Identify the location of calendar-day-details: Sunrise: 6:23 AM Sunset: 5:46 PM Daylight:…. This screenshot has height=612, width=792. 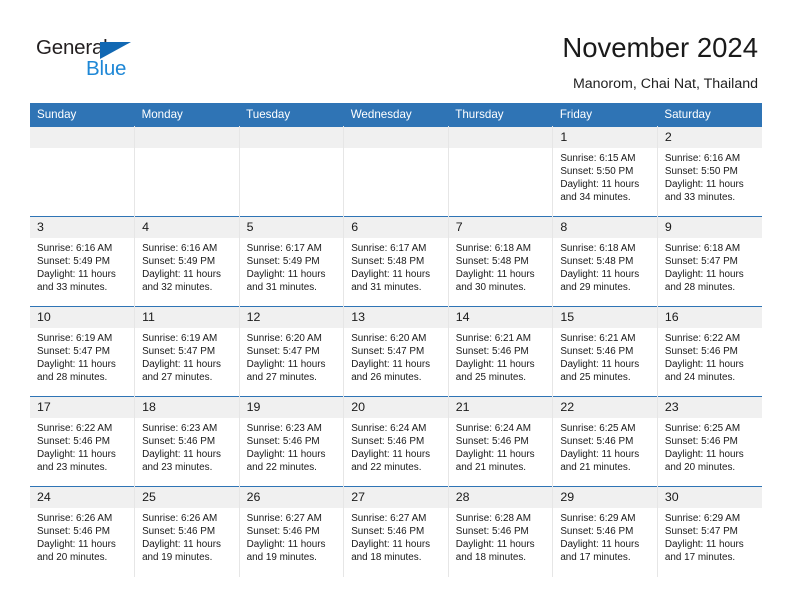
(187, 446).